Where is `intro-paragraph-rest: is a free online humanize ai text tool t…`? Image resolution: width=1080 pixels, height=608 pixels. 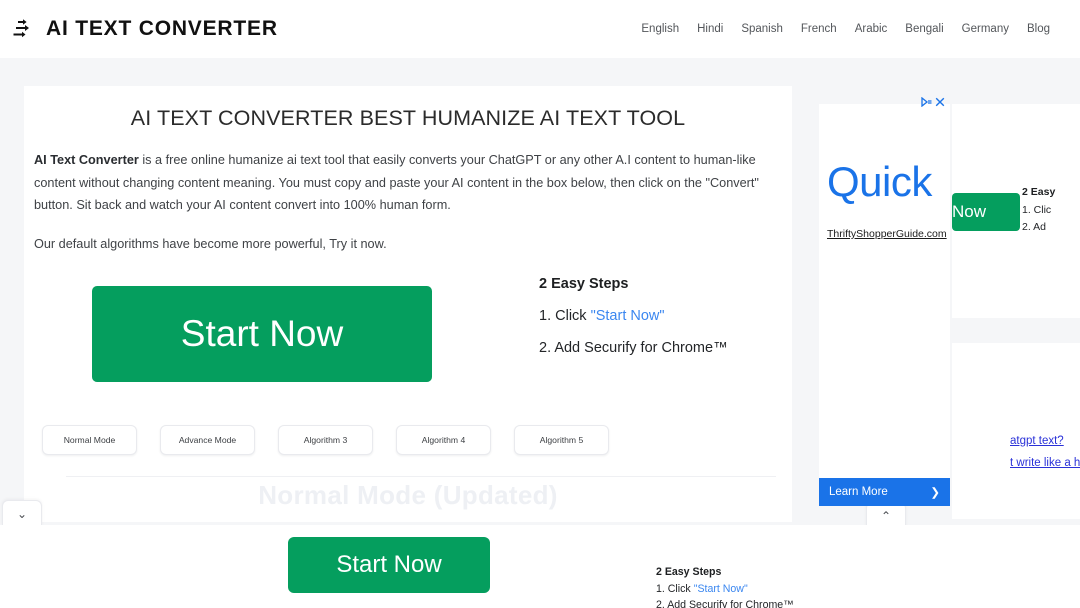
intro-paragraph-rest: is a free online humanize ai text tool t… is located at coordinates (396, 183).